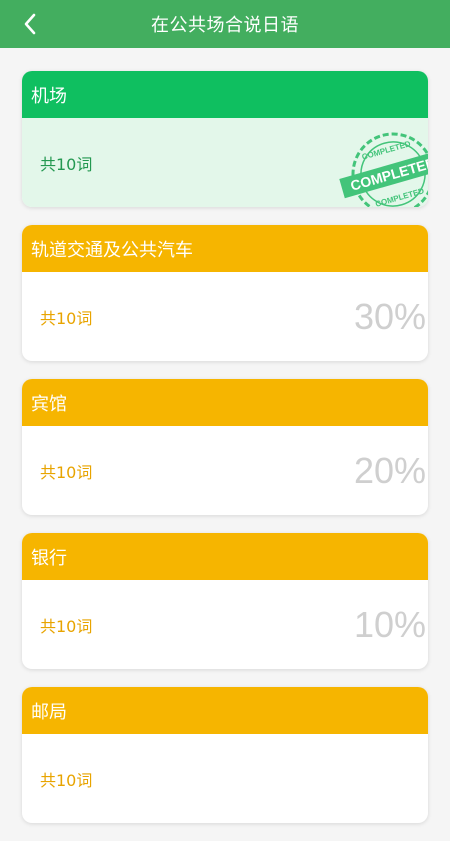 The image size is (450, 841). Describe the element at coordinates (225, 316) in the screenshot. I see `card-body: 共10词 30%` at that location.